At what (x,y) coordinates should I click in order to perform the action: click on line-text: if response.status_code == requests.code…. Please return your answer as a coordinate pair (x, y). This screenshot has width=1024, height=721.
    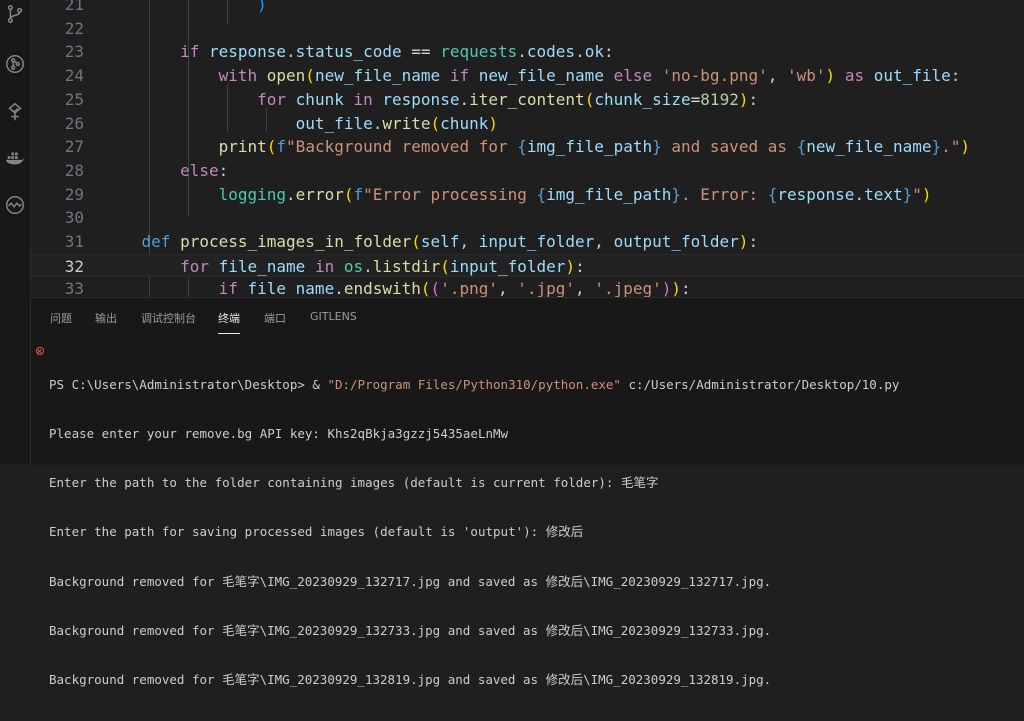
    Looking at the image, I should click on (397, 52).